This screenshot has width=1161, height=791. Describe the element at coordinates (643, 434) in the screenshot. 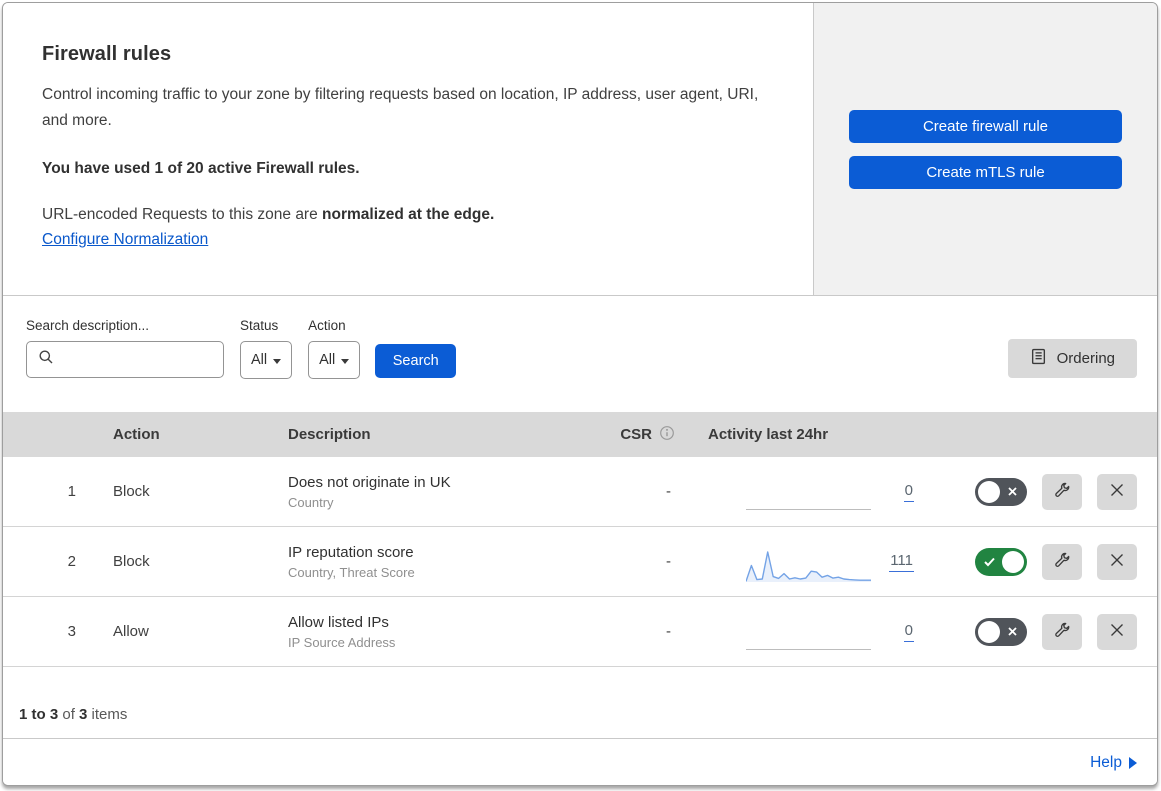

I see `csr-column-header: CSR` at that location.